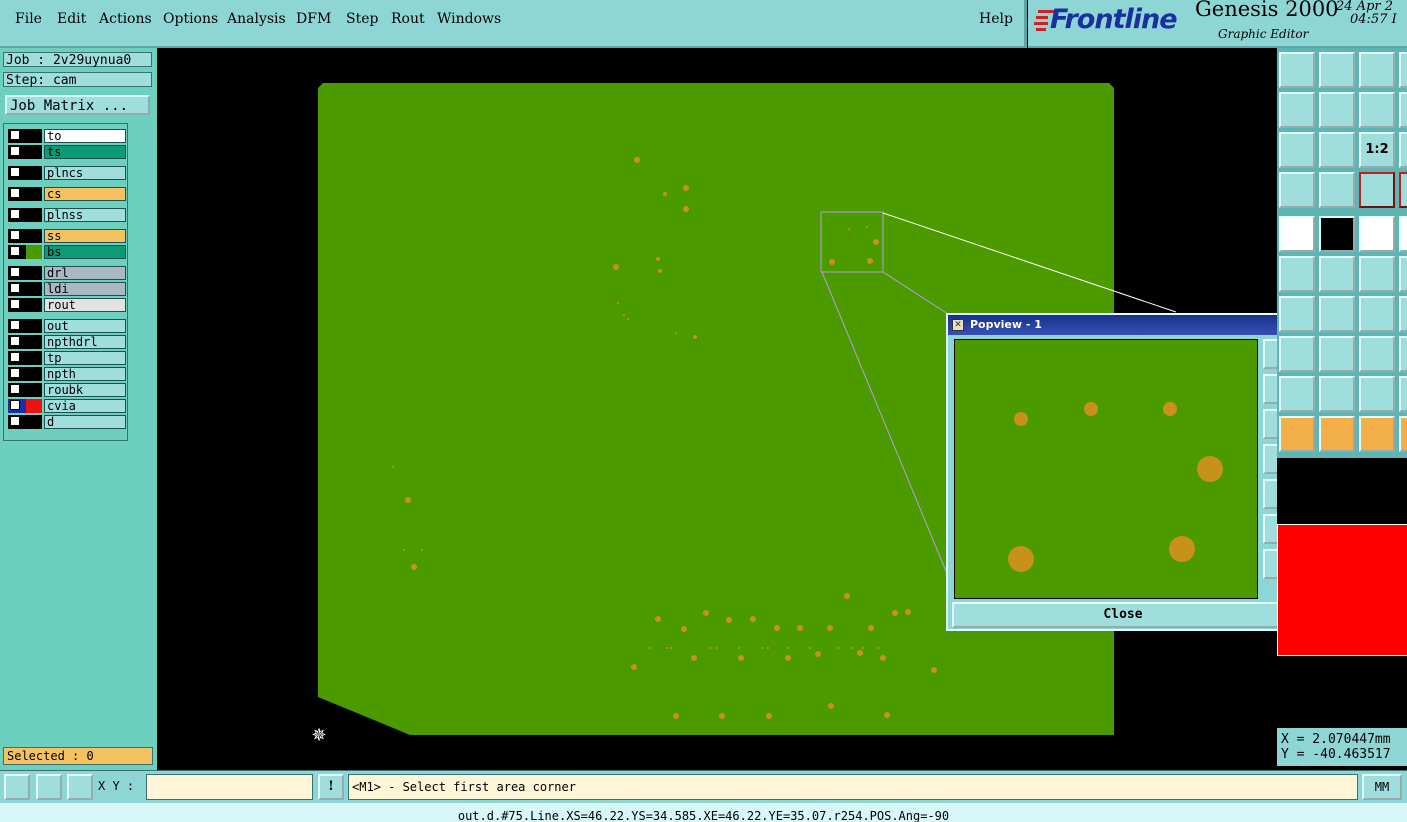 The height and width of the screenshot is (822, 1407). What do you see at coordinates (958, 325) in the screenshot?
I see `window-menu-icon: ✕` at bounding box center [958, 325].